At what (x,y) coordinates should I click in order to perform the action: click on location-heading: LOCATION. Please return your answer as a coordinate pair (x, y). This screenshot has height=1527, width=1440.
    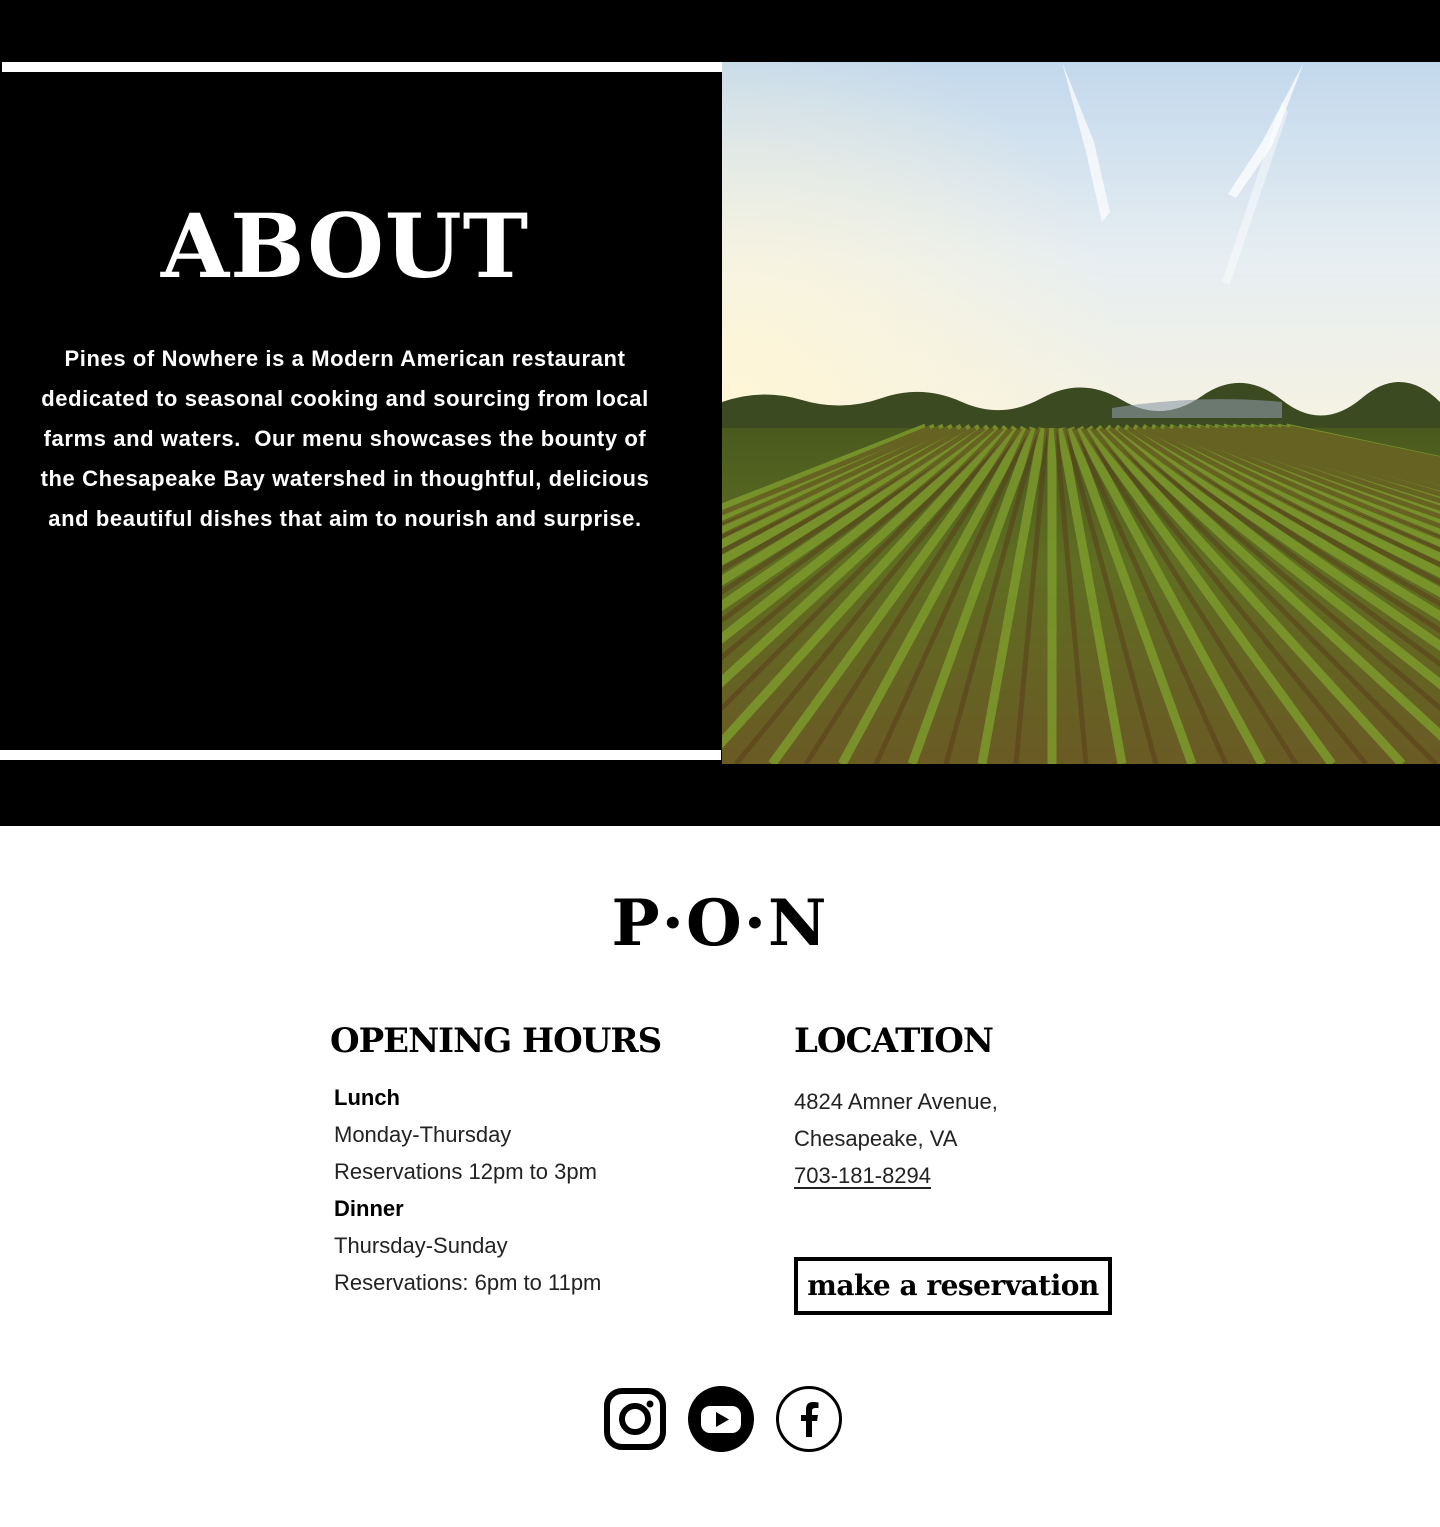
    Looking at the image, I should click on (894, 1041).